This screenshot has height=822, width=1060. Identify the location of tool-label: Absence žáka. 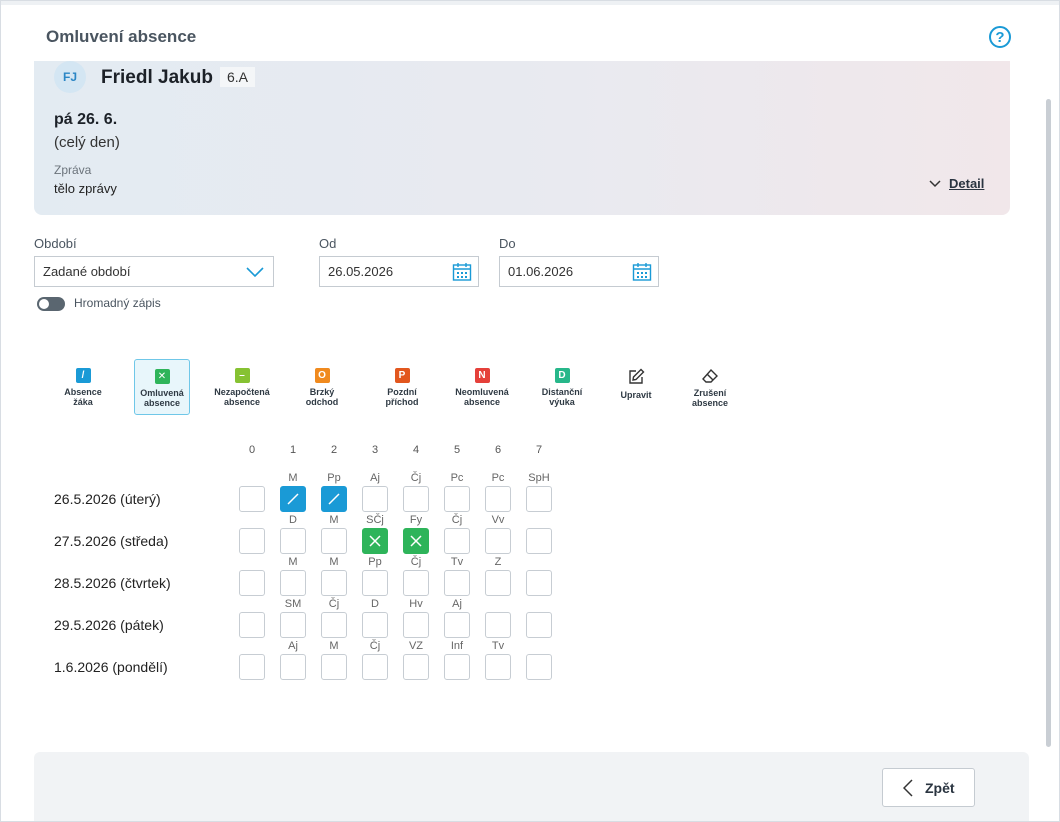
(83, 397).